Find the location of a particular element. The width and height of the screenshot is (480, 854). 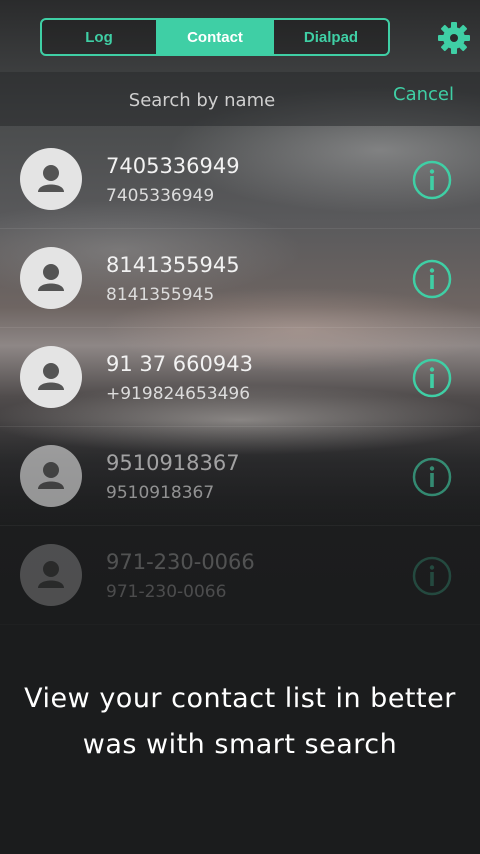

contact-name: 8141355945 is located at coordinates (173, 265).